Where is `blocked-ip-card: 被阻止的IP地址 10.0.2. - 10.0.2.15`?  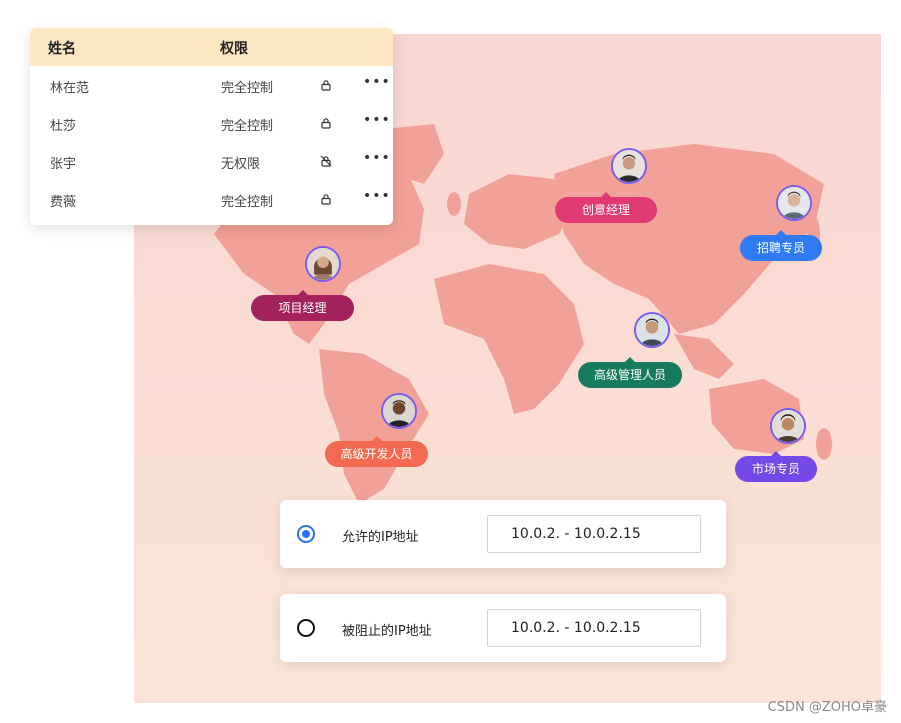 blocked-ip-card: 被阻止的IP地址 10.0.2. - 10.0.2.15 is located at coordinates (503, 628).